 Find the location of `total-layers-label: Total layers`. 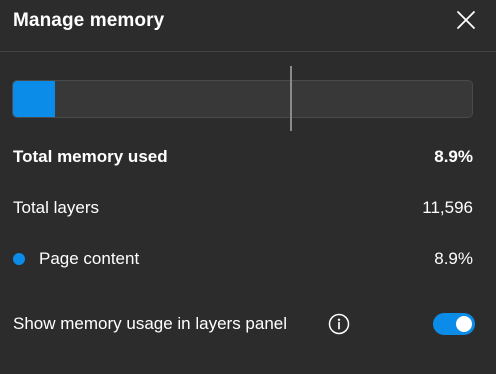

total-layers-label: Total layers is located at coordinates (56, 207).